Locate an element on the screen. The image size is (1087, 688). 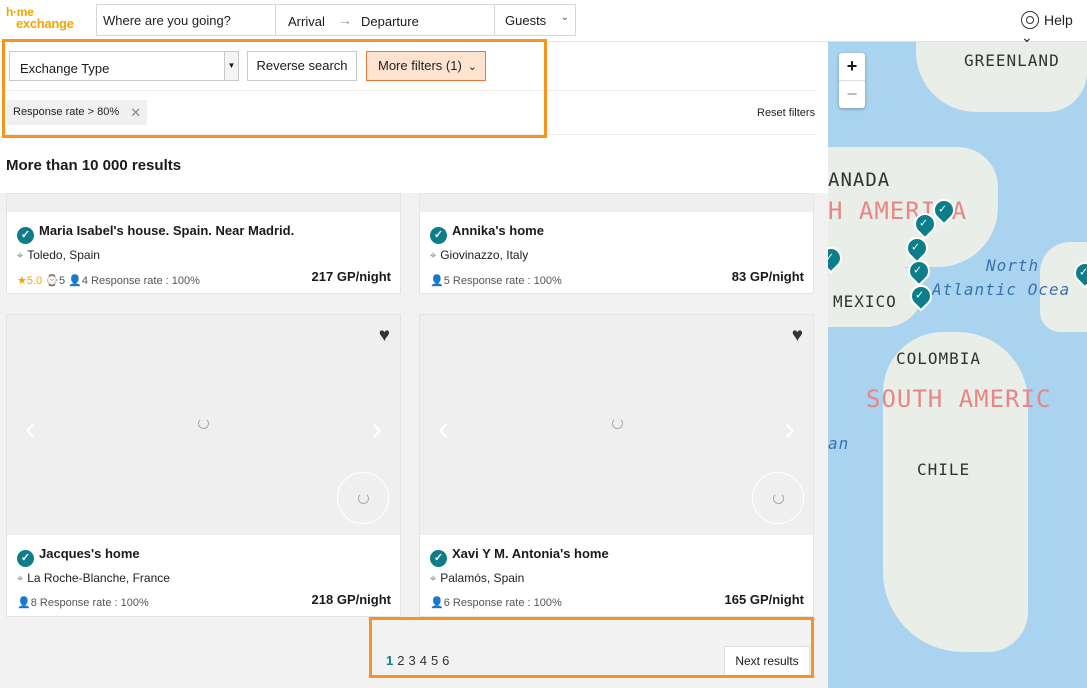
lifebuoy-icon is located at coordinates (1030, 20).